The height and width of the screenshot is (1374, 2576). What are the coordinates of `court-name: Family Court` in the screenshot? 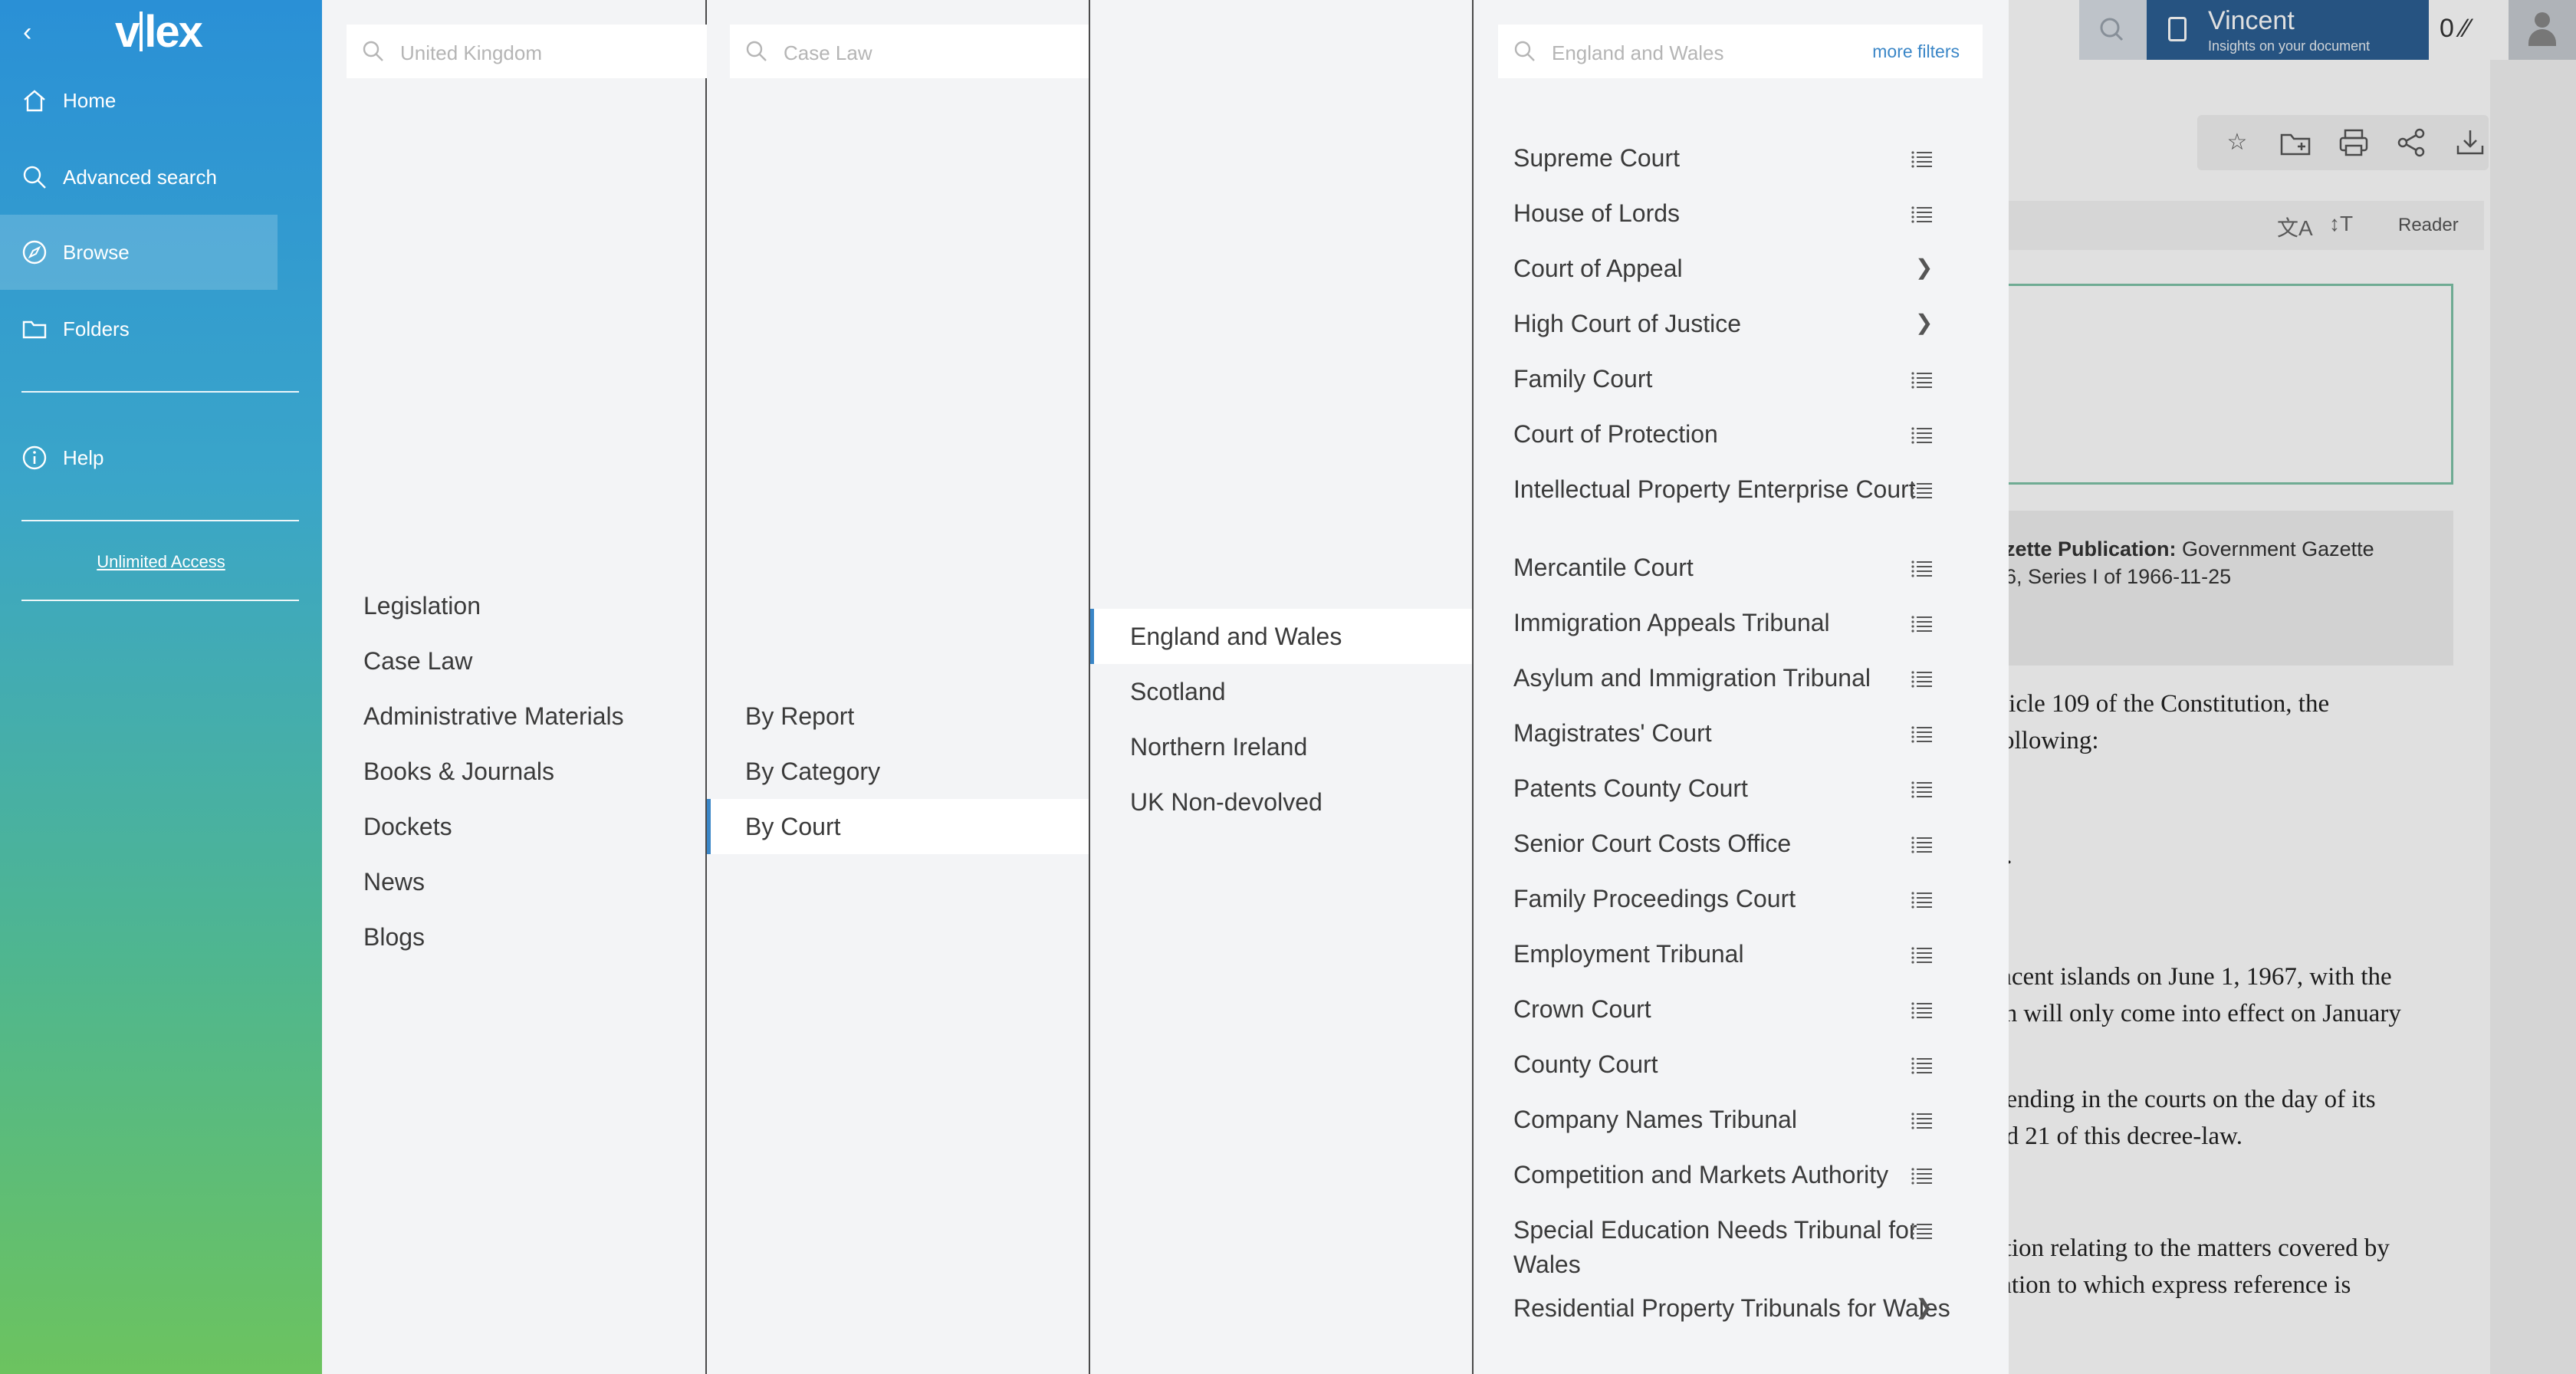 It's located at (1732, 379).